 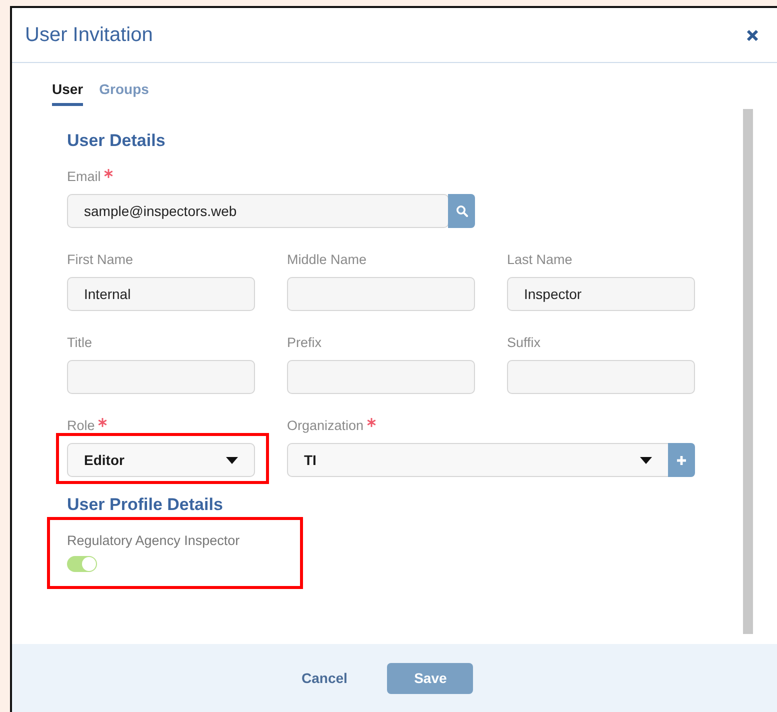 What do you see at coordinates (89, 35) in the screenshot?
I see `dialog-title: User Invitation` at bounding box center [89, 35].